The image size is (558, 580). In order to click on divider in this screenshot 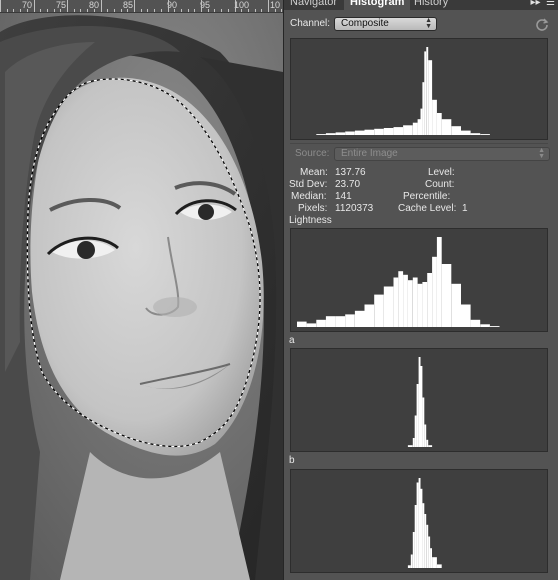, I will do `click(419, 143)`.